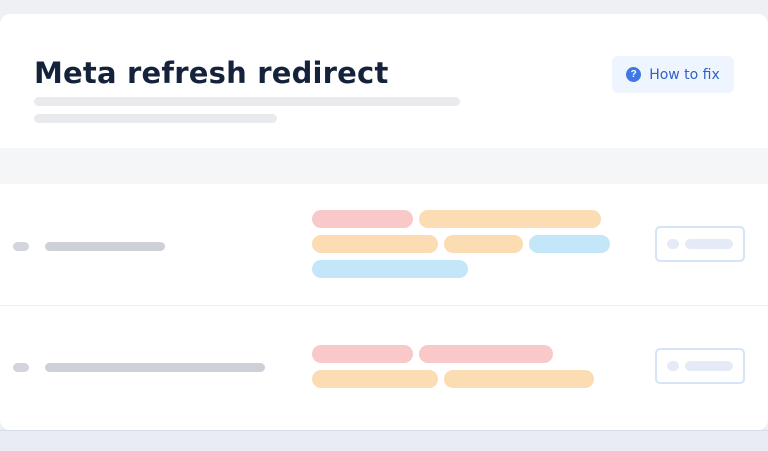 The width and height of the screenshot is (768, 451). I want to click on table-header, so click(384, 166).